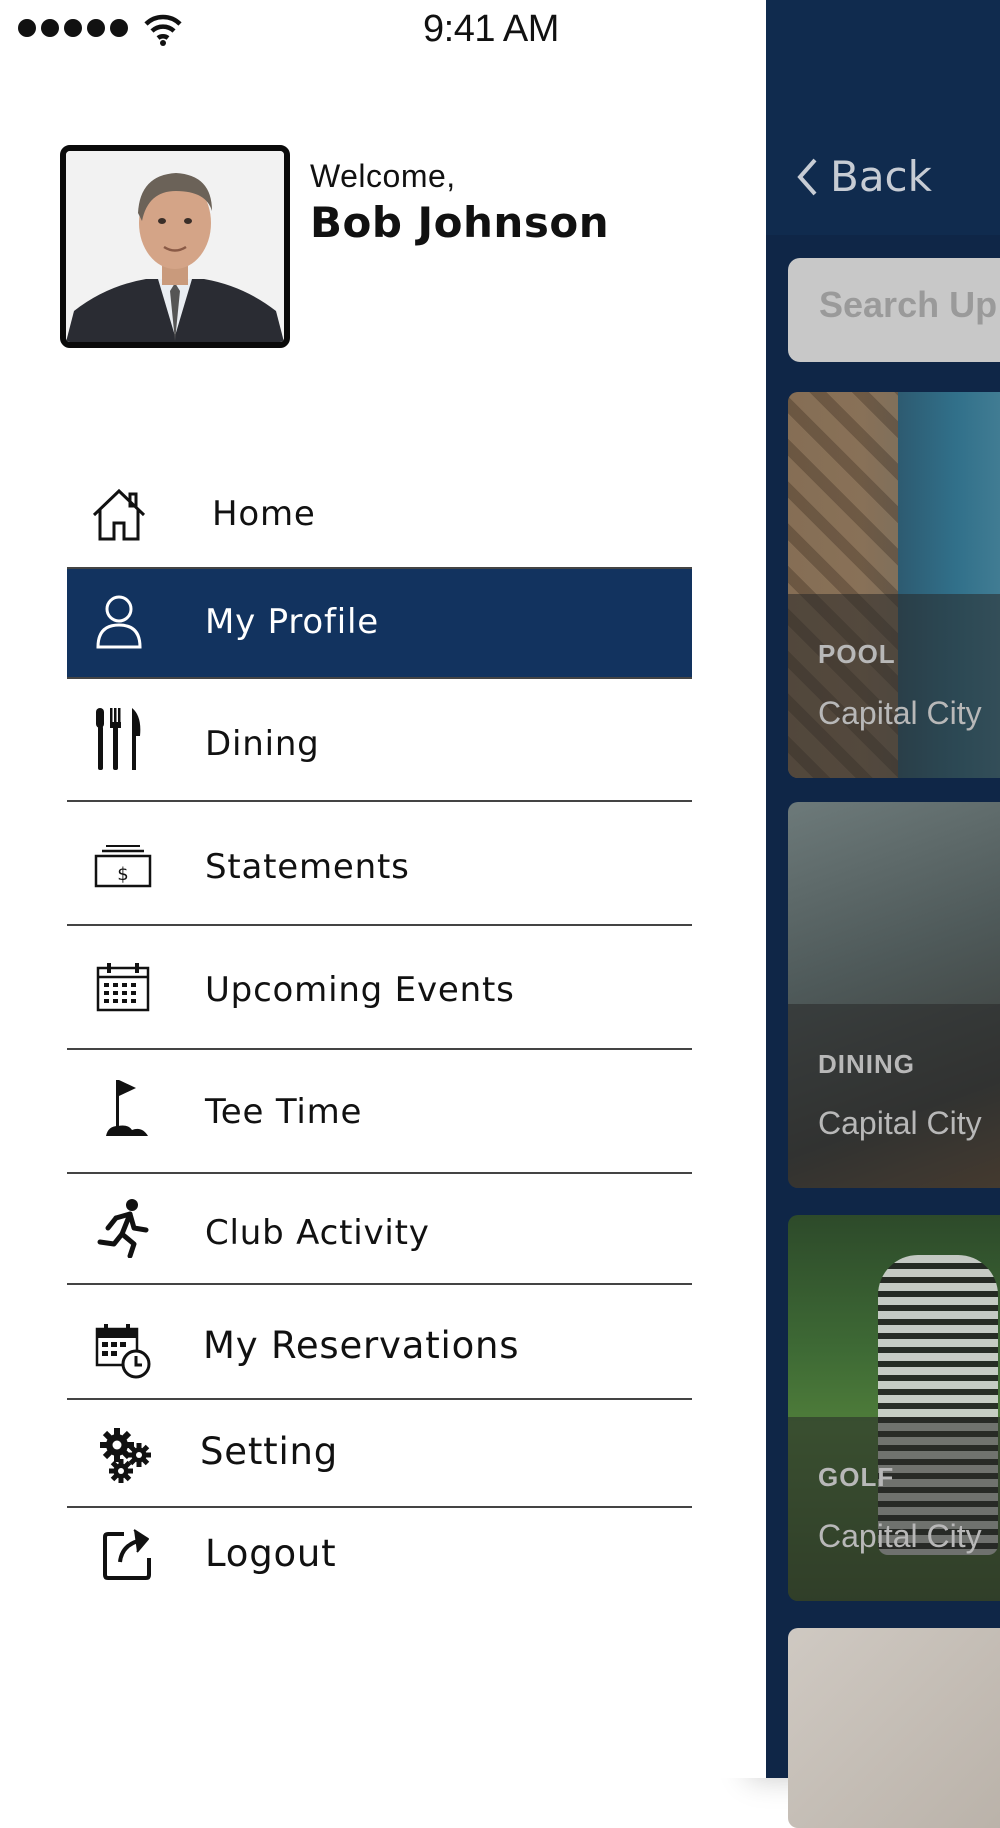 The height and width of the screenshot is (1828, 1000). What do you see at coordinates (379, 524) in the screenshot?
I see `menu-item-home: Home` at bounding box center [379, 524].